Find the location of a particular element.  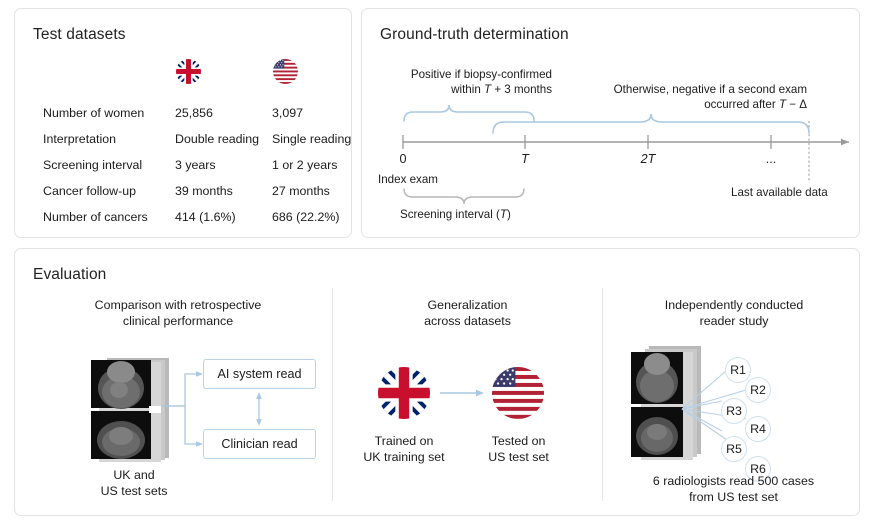

reader-label-R4: R4 is located at coordinates (758, 429).